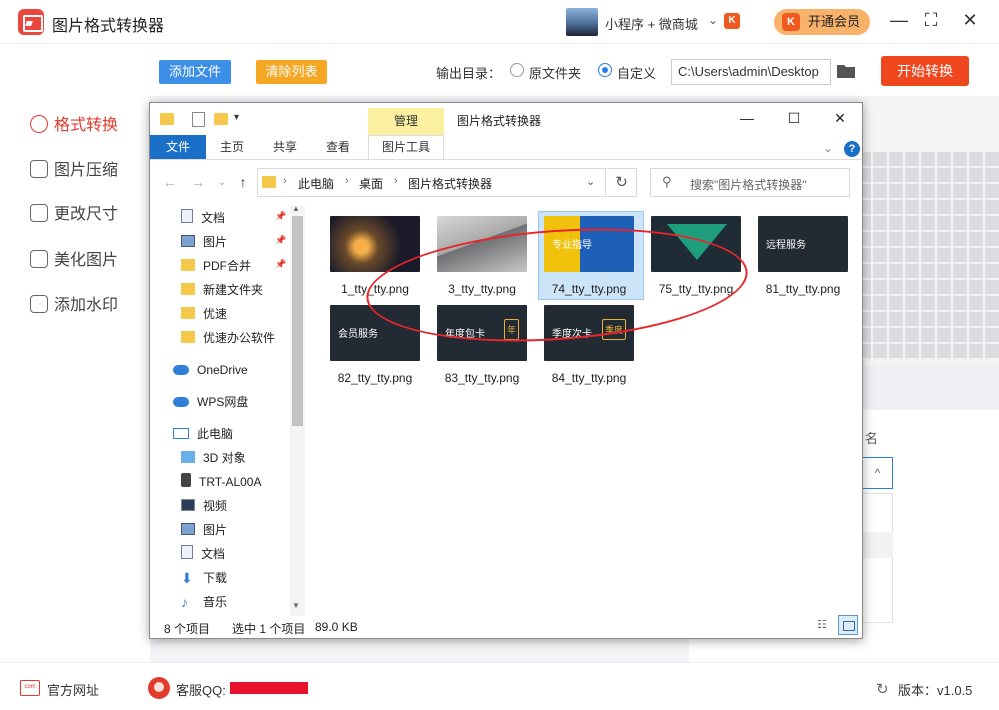 The image size is (999, 710). I want to click on nav-item: 此电脑, so click(203, 434).